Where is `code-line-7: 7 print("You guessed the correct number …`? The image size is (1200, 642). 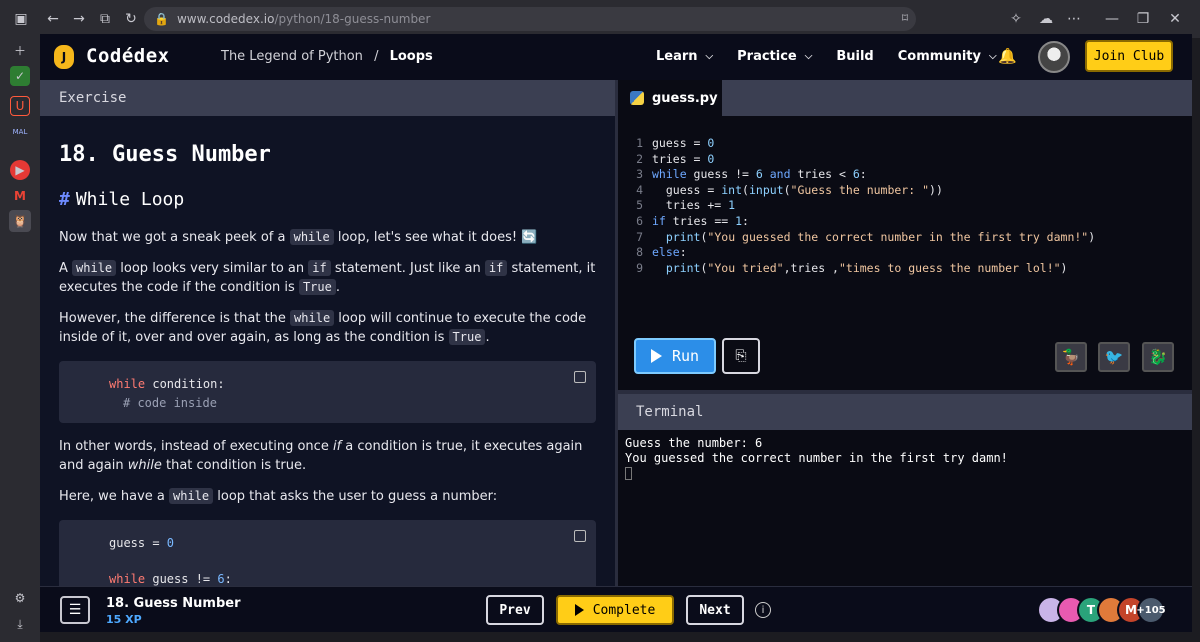
code-line-7: 7 print("You guessed the correct number … is located at coordinates (856, 238).